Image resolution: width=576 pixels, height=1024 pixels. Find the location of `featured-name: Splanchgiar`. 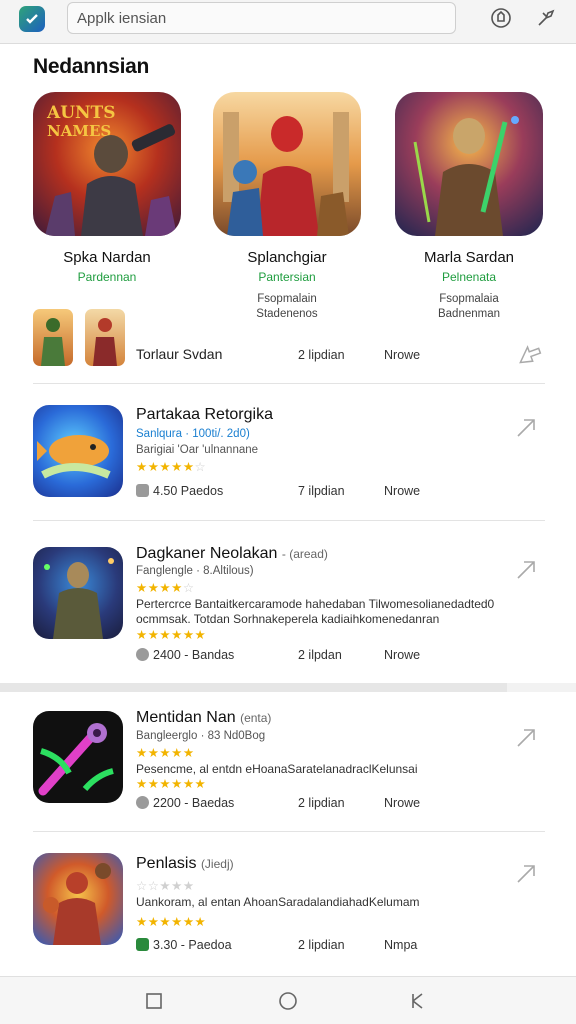

featured-name: Splanchgiar is located at coordinates (287, 257).